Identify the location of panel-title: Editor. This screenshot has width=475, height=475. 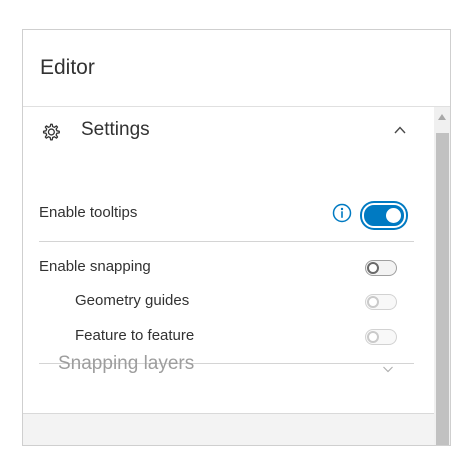
(67, 67).